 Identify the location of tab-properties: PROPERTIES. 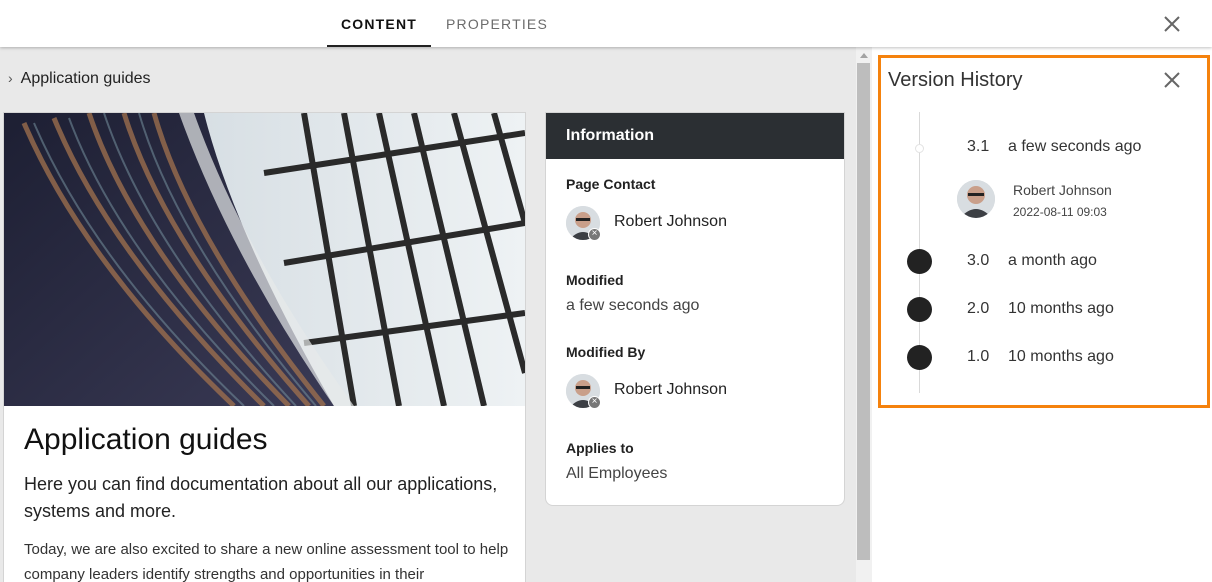
(497, 23).